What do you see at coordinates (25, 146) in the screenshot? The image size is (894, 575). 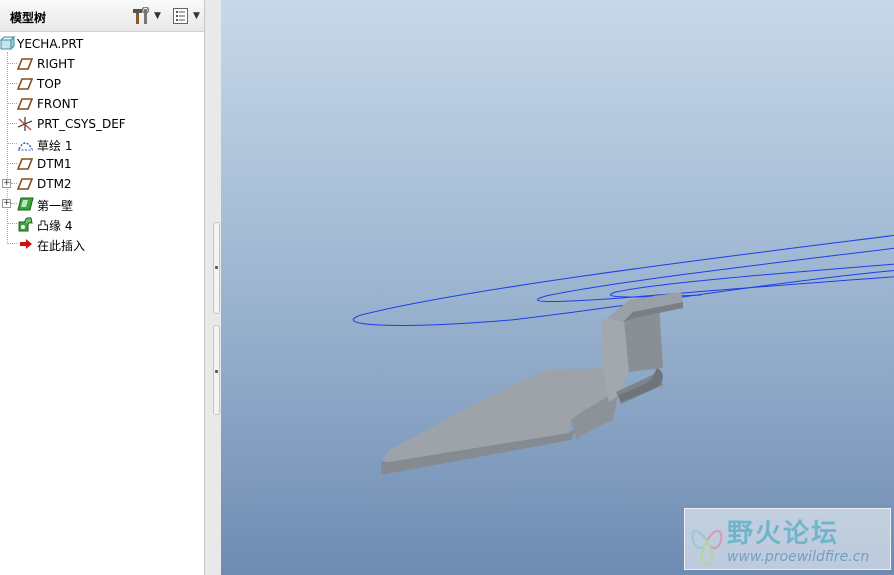 I see `sketch-icon` at bounding box center [25, 146].